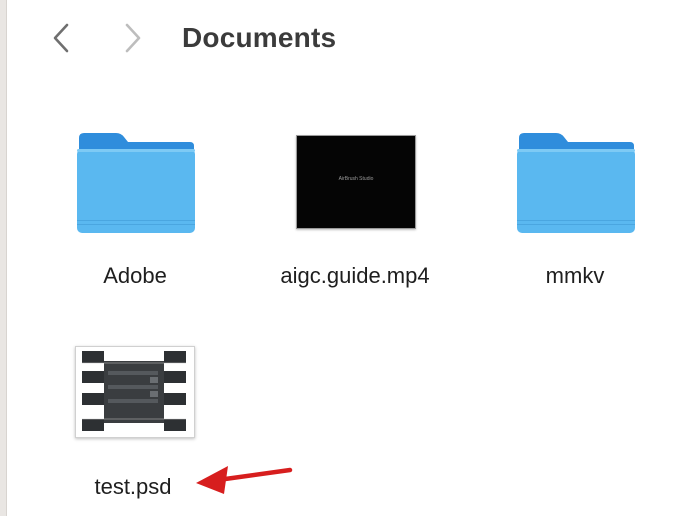  I want to click on forward-button, so click(133, 38).